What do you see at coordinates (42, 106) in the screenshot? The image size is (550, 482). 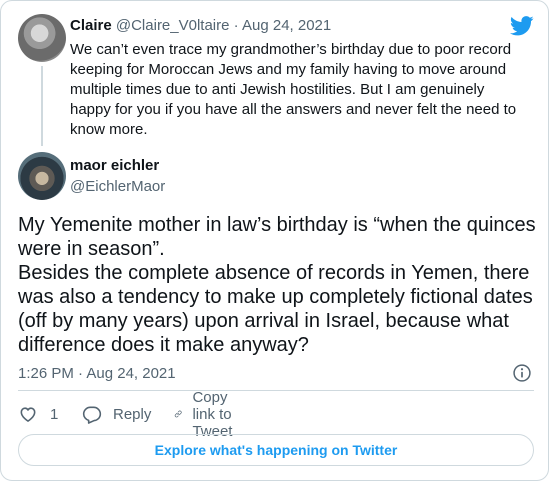 I see `thread-connector-line` at bounding box center [42, 106].